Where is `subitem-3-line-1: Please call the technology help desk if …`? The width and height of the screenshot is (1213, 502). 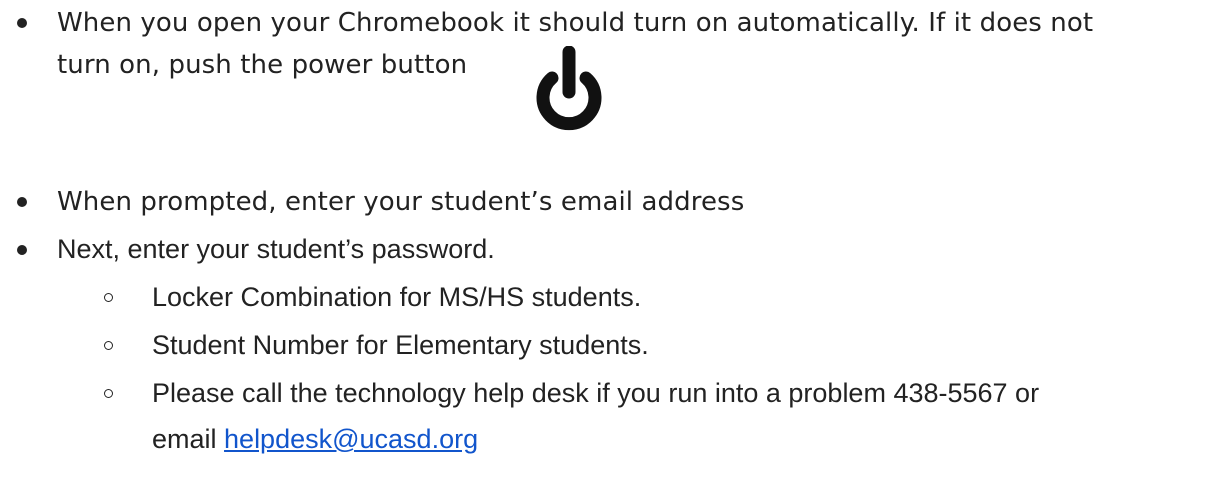 subitem-3-line-1: Please call the technology help desk if … is located at coordinates (596, 393).